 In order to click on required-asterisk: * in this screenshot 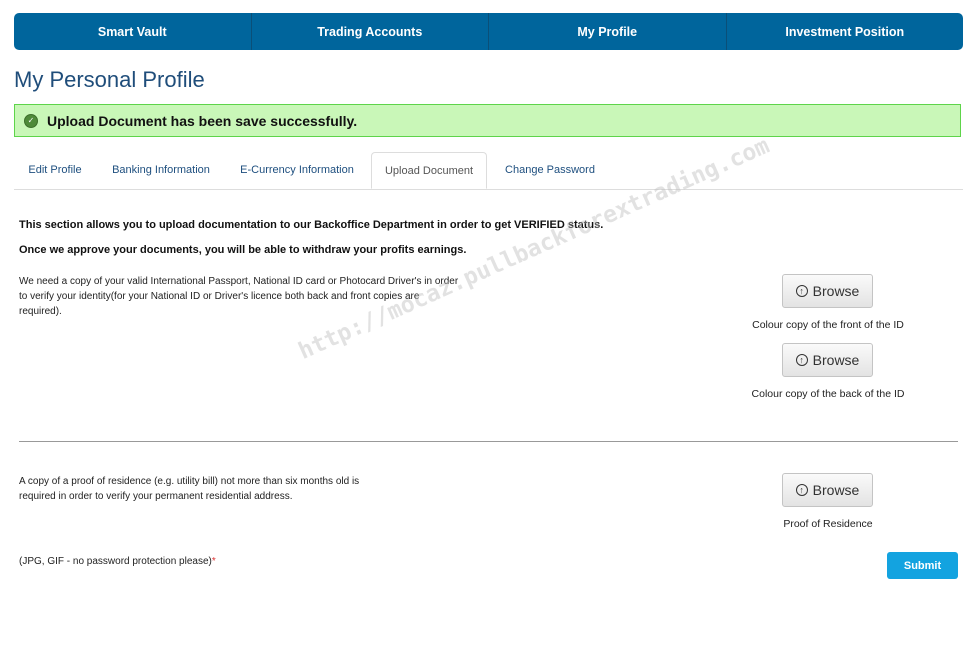, I will do `click(213, 561)`.